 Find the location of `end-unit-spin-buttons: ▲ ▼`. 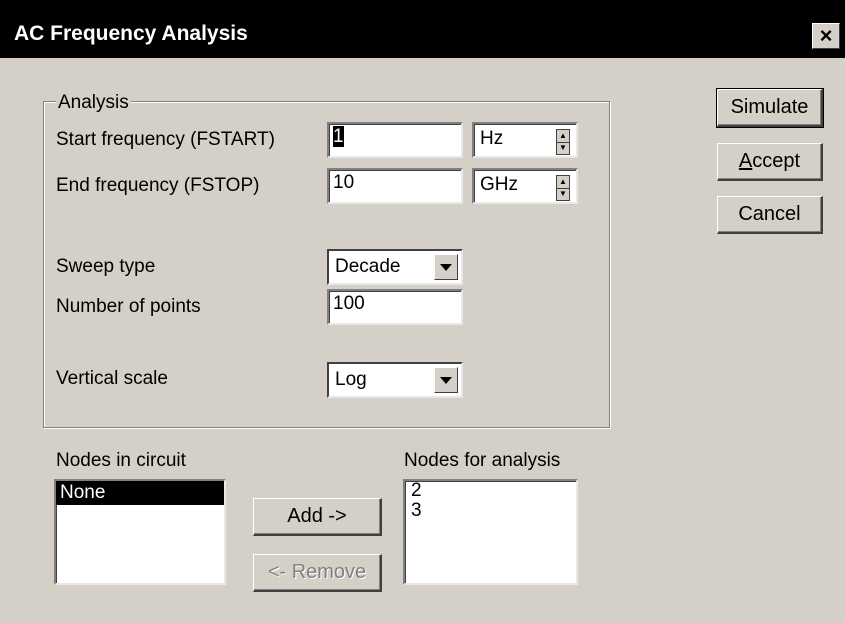

end-unit-spin-buttons: ▲ ▼ is located at coordinates (563, 188).